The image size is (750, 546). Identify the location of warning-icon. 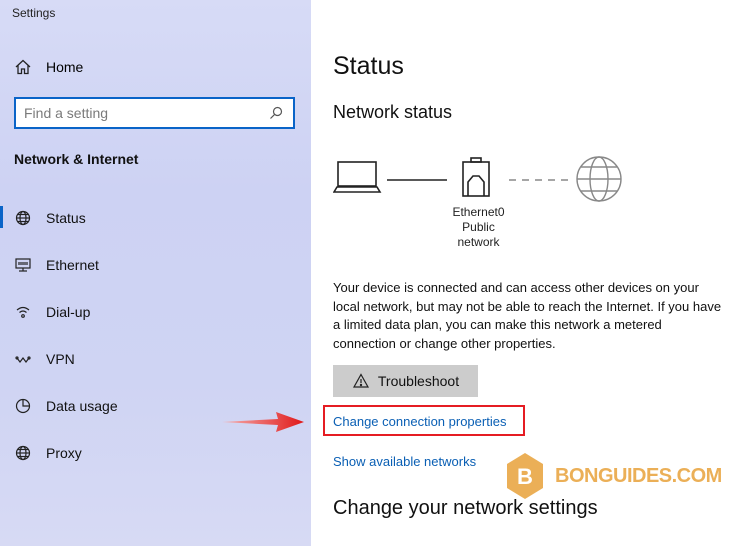
(361, 381).